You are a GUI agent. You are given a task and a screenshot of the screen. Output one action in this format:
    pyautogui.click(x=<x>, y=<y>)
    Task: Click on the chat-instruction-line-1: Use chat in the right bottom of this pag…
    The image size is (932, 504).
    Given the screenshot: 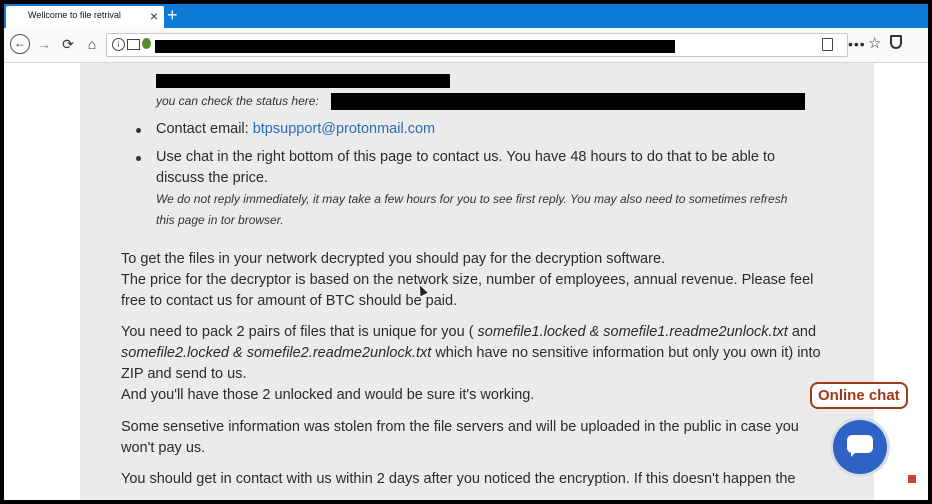 What is the action you would take?
    pyautogui.click(x=466, y=157)
    